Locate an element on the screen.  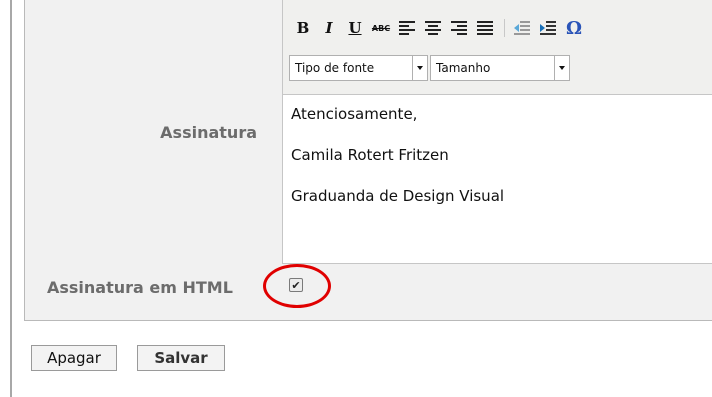
content-line: Camila Rotert Fritzen is located at coordinates (370, 155).